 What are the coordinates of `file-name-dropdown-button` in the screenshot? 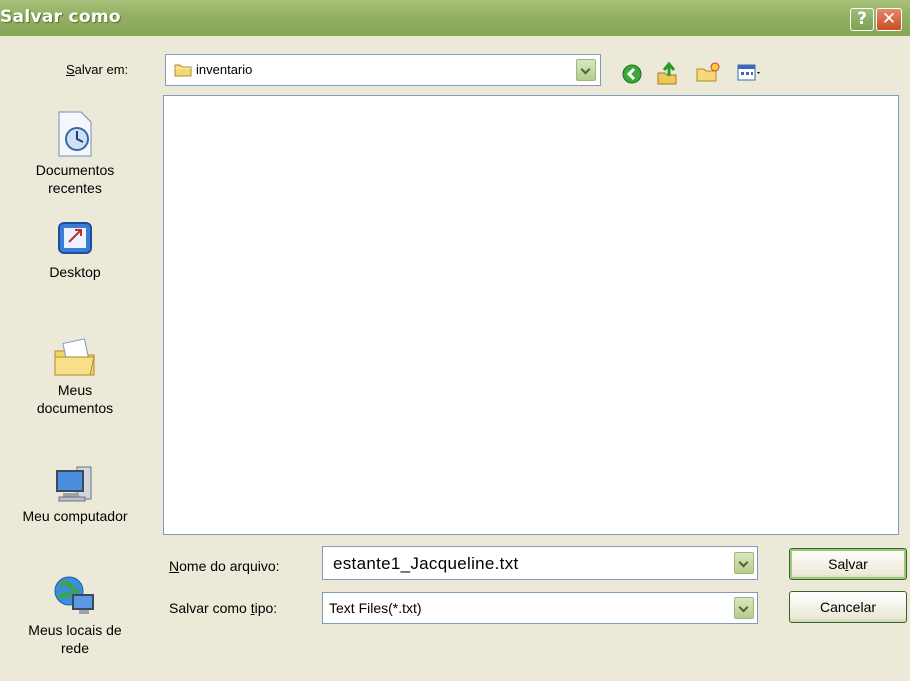 It's located at (744, 563).